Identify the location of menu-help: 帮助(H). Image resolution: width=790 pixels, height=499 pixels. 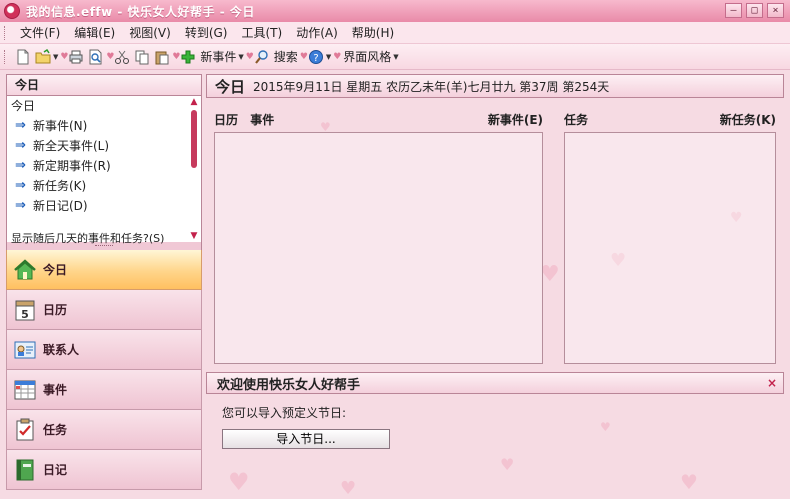
(373, 33).